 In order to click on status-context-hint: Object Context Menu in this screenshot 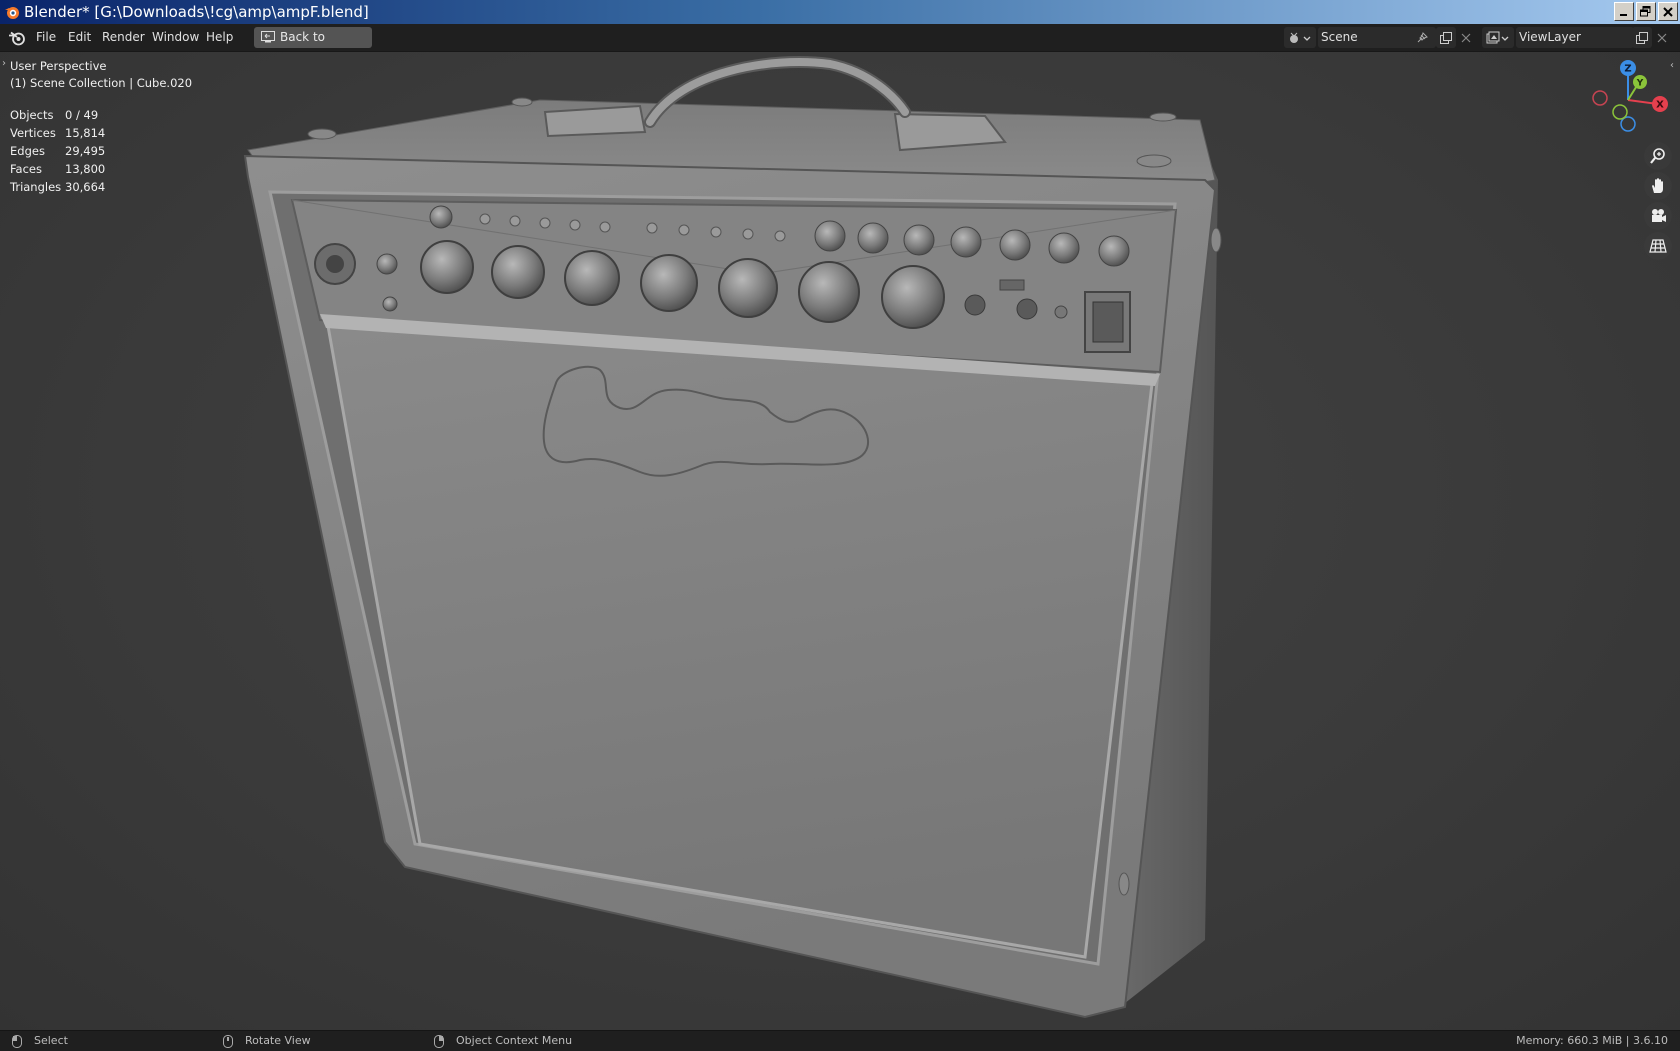, I will do `click(554, 1041)`.